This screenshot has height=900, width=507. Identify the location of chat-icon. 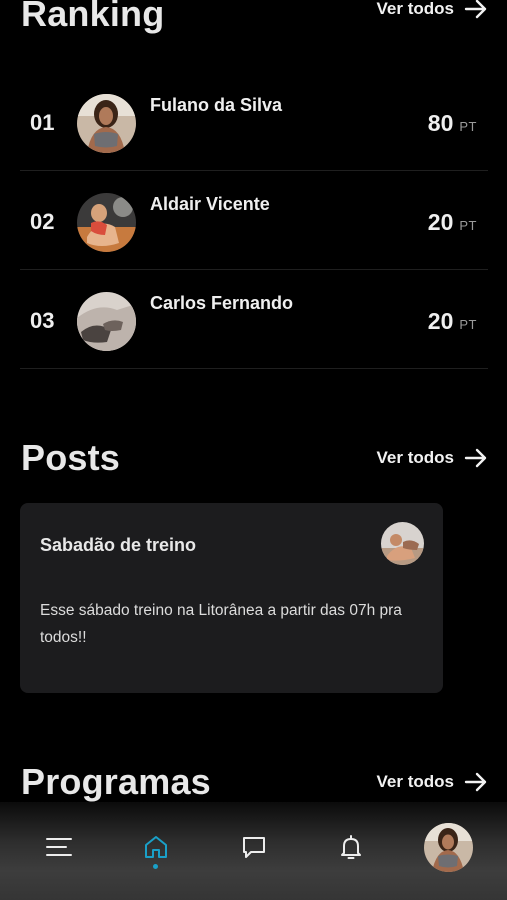
(254, 847).